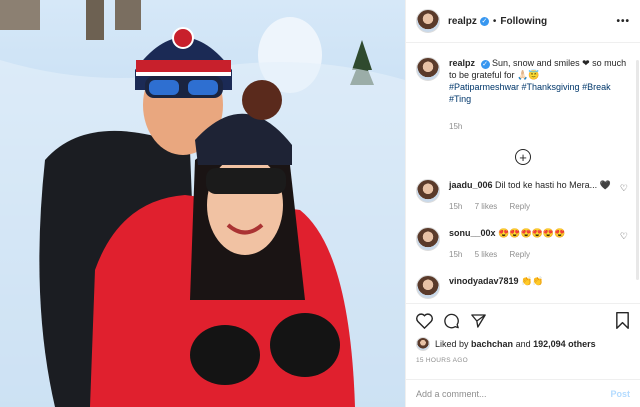 This screenshot has height=407, width=640. What do you see at coordinates (532, 233) in the screenshot?
I see `comment-text: 😍😍😍😍😍😍` at bounding box center [532, 233].